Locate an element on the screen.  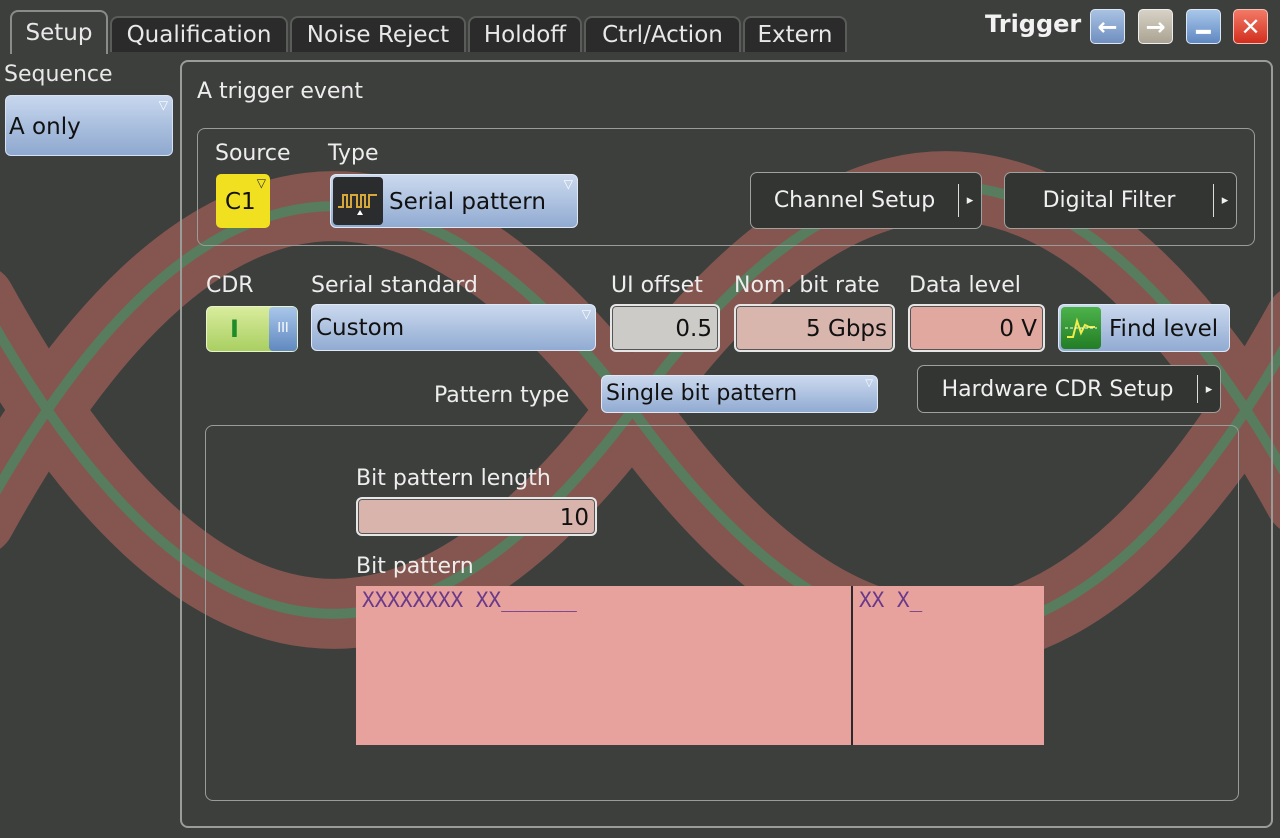
tab-extern: Extern is located at coordinates (795, 34).